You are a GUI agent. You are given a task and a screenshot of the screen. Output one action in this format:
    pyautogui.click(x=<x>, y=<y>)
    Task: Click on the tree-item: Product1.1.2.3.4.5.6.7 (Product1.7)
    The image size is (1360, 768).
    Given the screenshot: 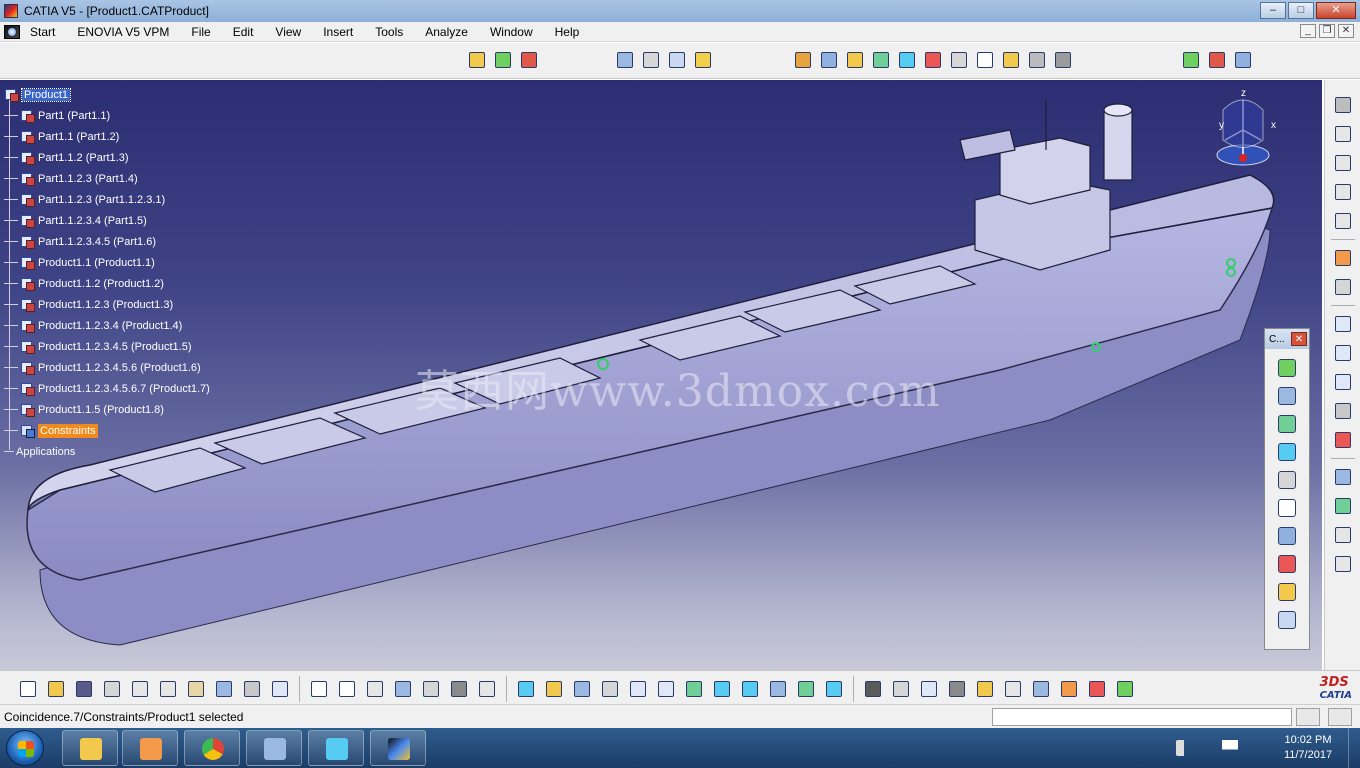 What is the action you would take?
    pyautogui.click(x=107, y=388)
    